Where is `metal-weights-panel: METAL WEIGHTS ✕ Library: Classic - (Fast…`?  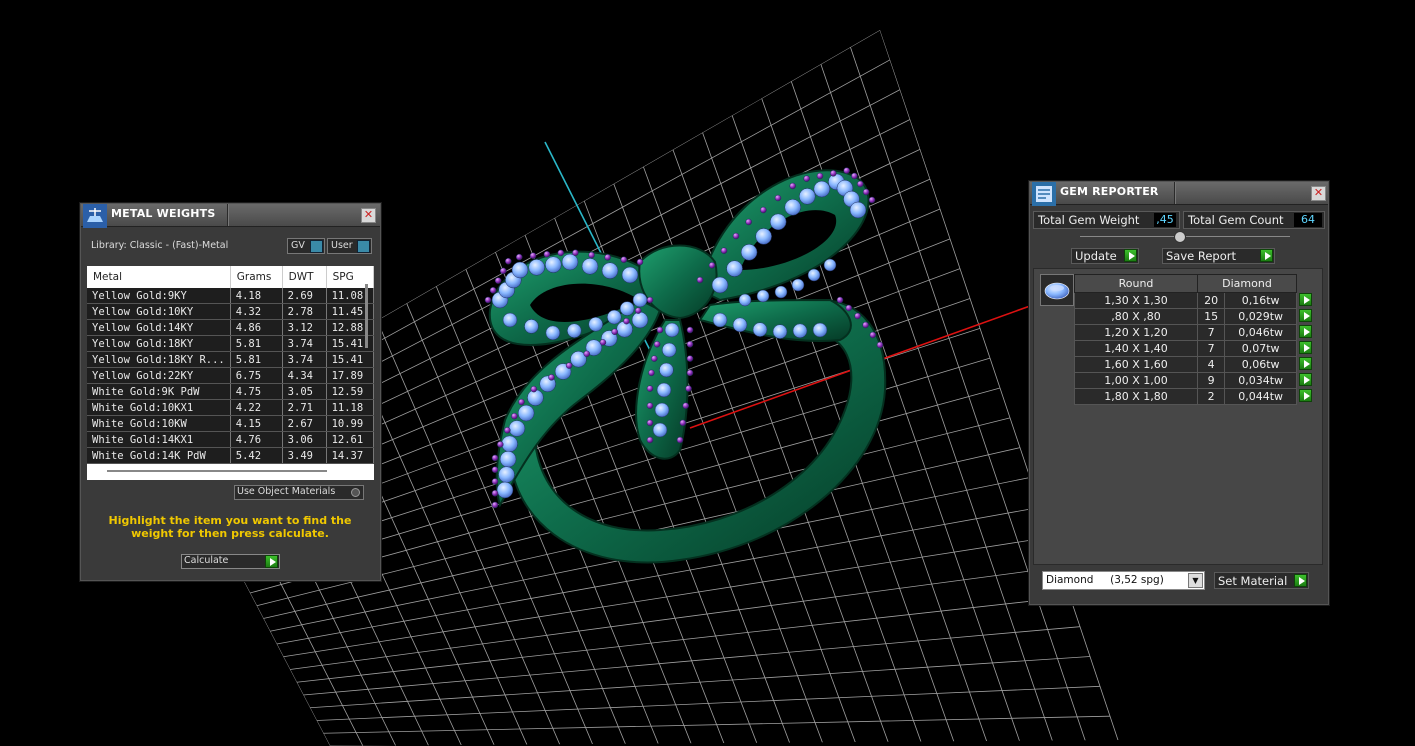
metal-weights-panel: METAL WEIGHTS ✕ Library: Classic - (Fast… is located at coordinates (230, 392).